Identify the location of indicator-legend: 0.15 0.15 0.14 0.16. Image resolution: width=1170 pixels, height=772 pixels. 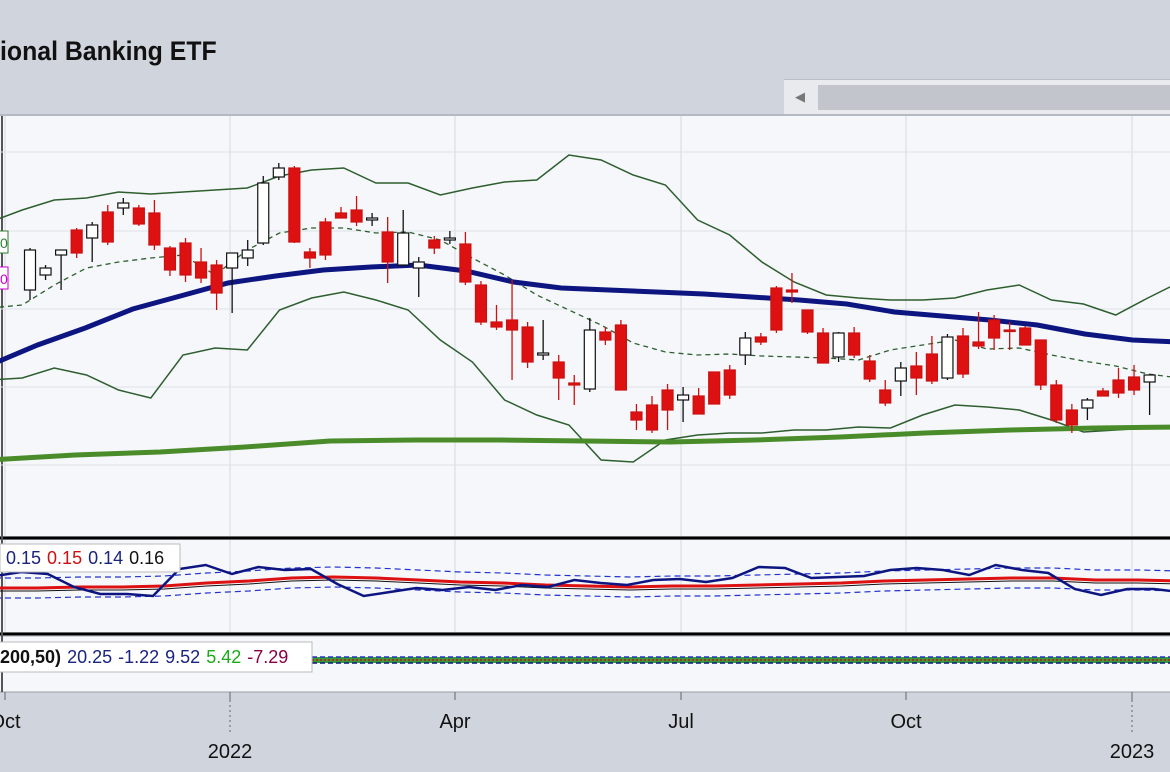
(90, 558).